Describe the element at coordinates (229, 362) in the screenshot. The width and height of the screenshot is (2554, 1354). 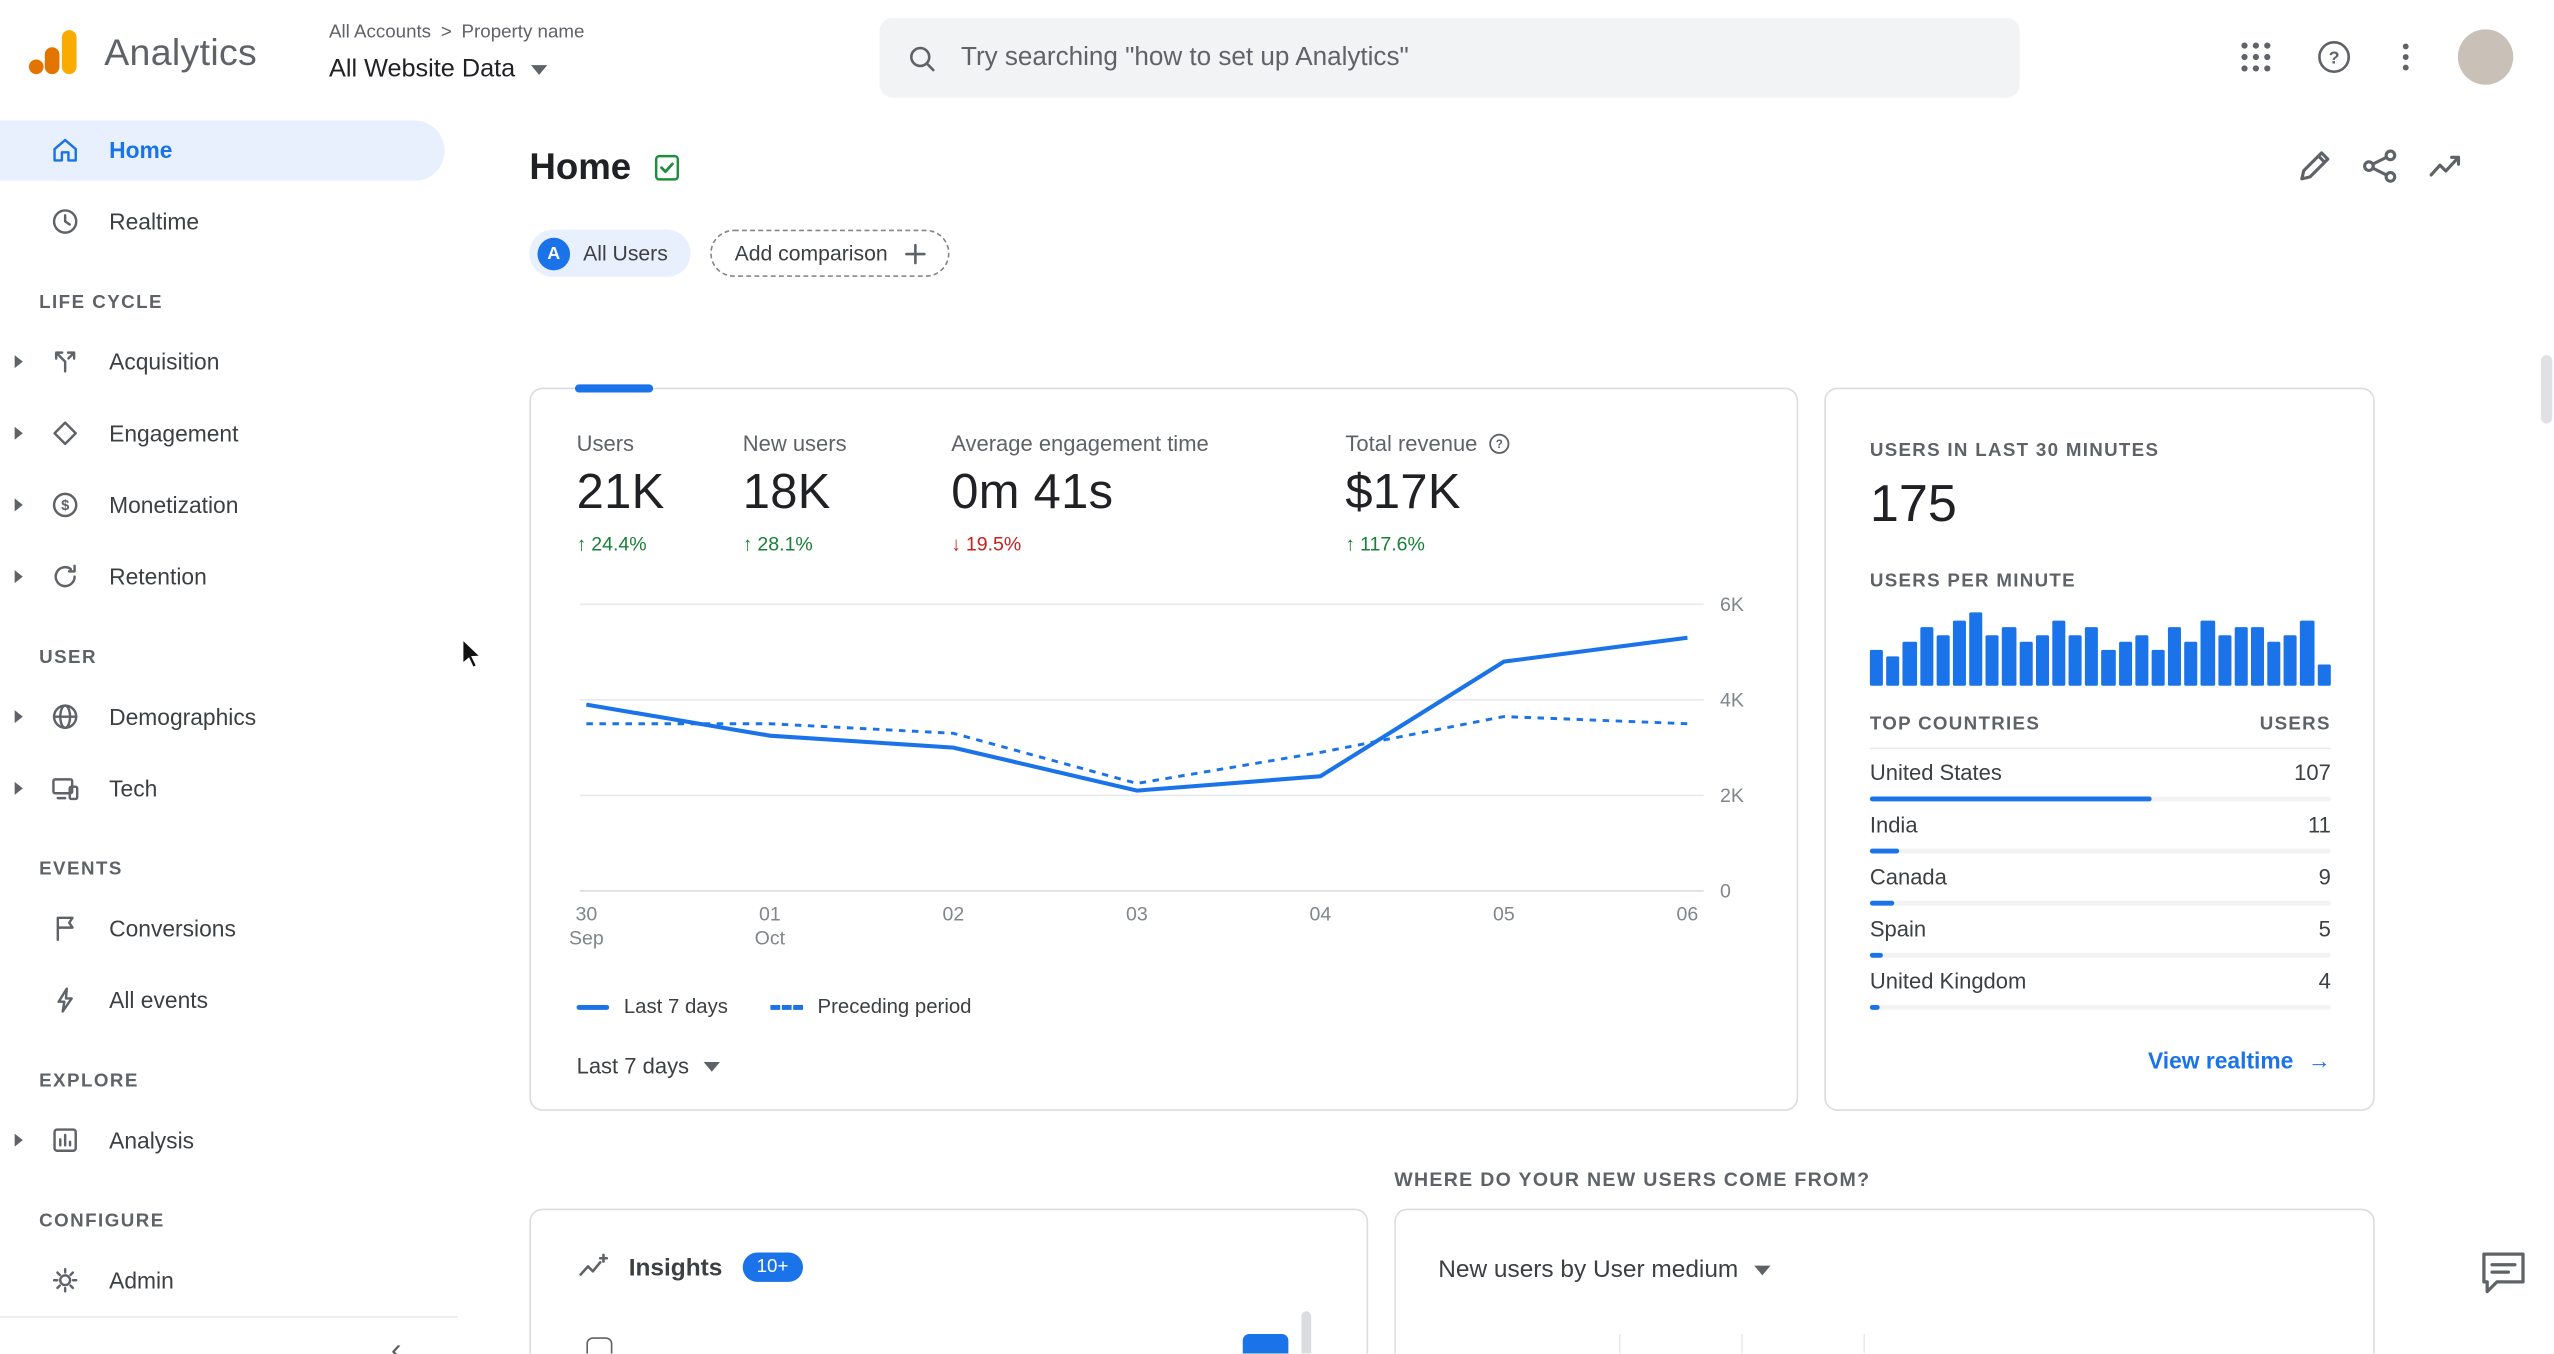
I see `sidebar-item-acquisition: Acquisition` at that location.